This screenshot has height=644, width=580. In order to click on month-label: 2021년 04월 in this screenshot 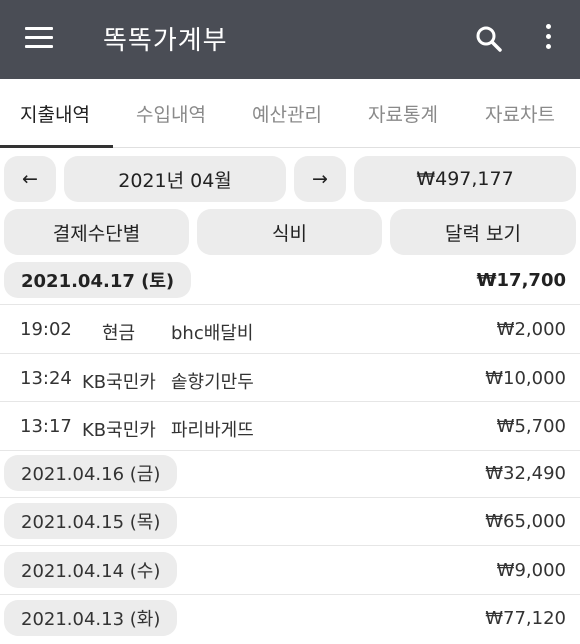, I will do `click(175, 179)`.